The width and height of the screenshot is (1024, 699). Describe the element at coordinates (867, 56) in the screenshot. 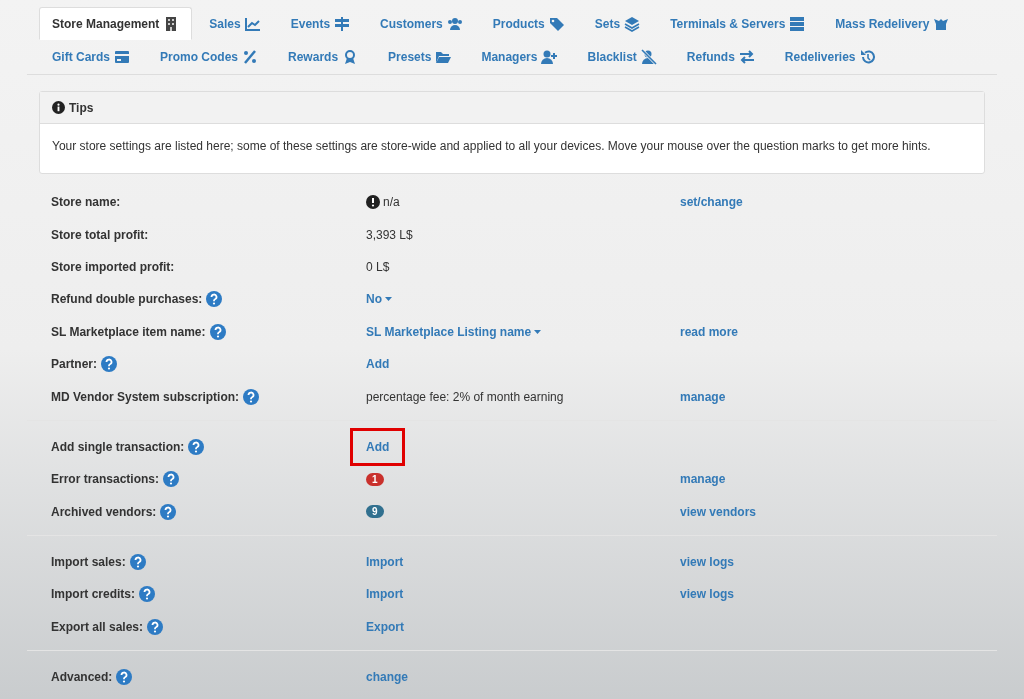

I see `history-icon` at that location.